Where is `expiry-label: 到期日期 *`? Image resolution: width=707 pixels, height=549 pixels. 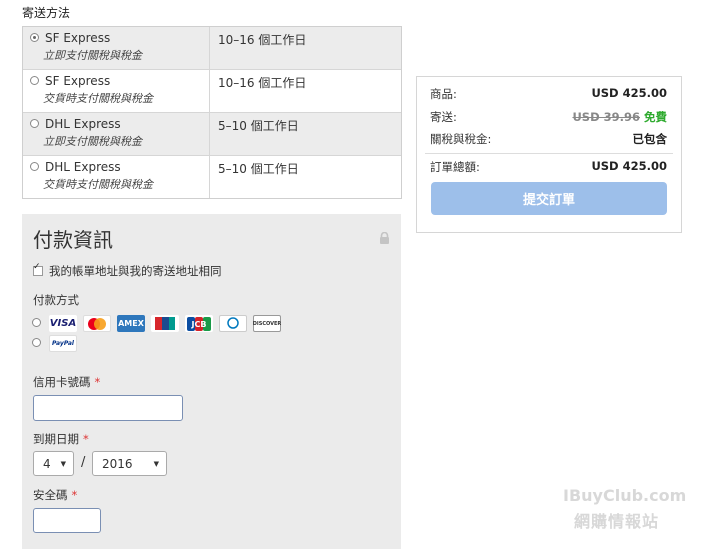
expiry-label: 到期日期 * is located at coordinates (61, 439).